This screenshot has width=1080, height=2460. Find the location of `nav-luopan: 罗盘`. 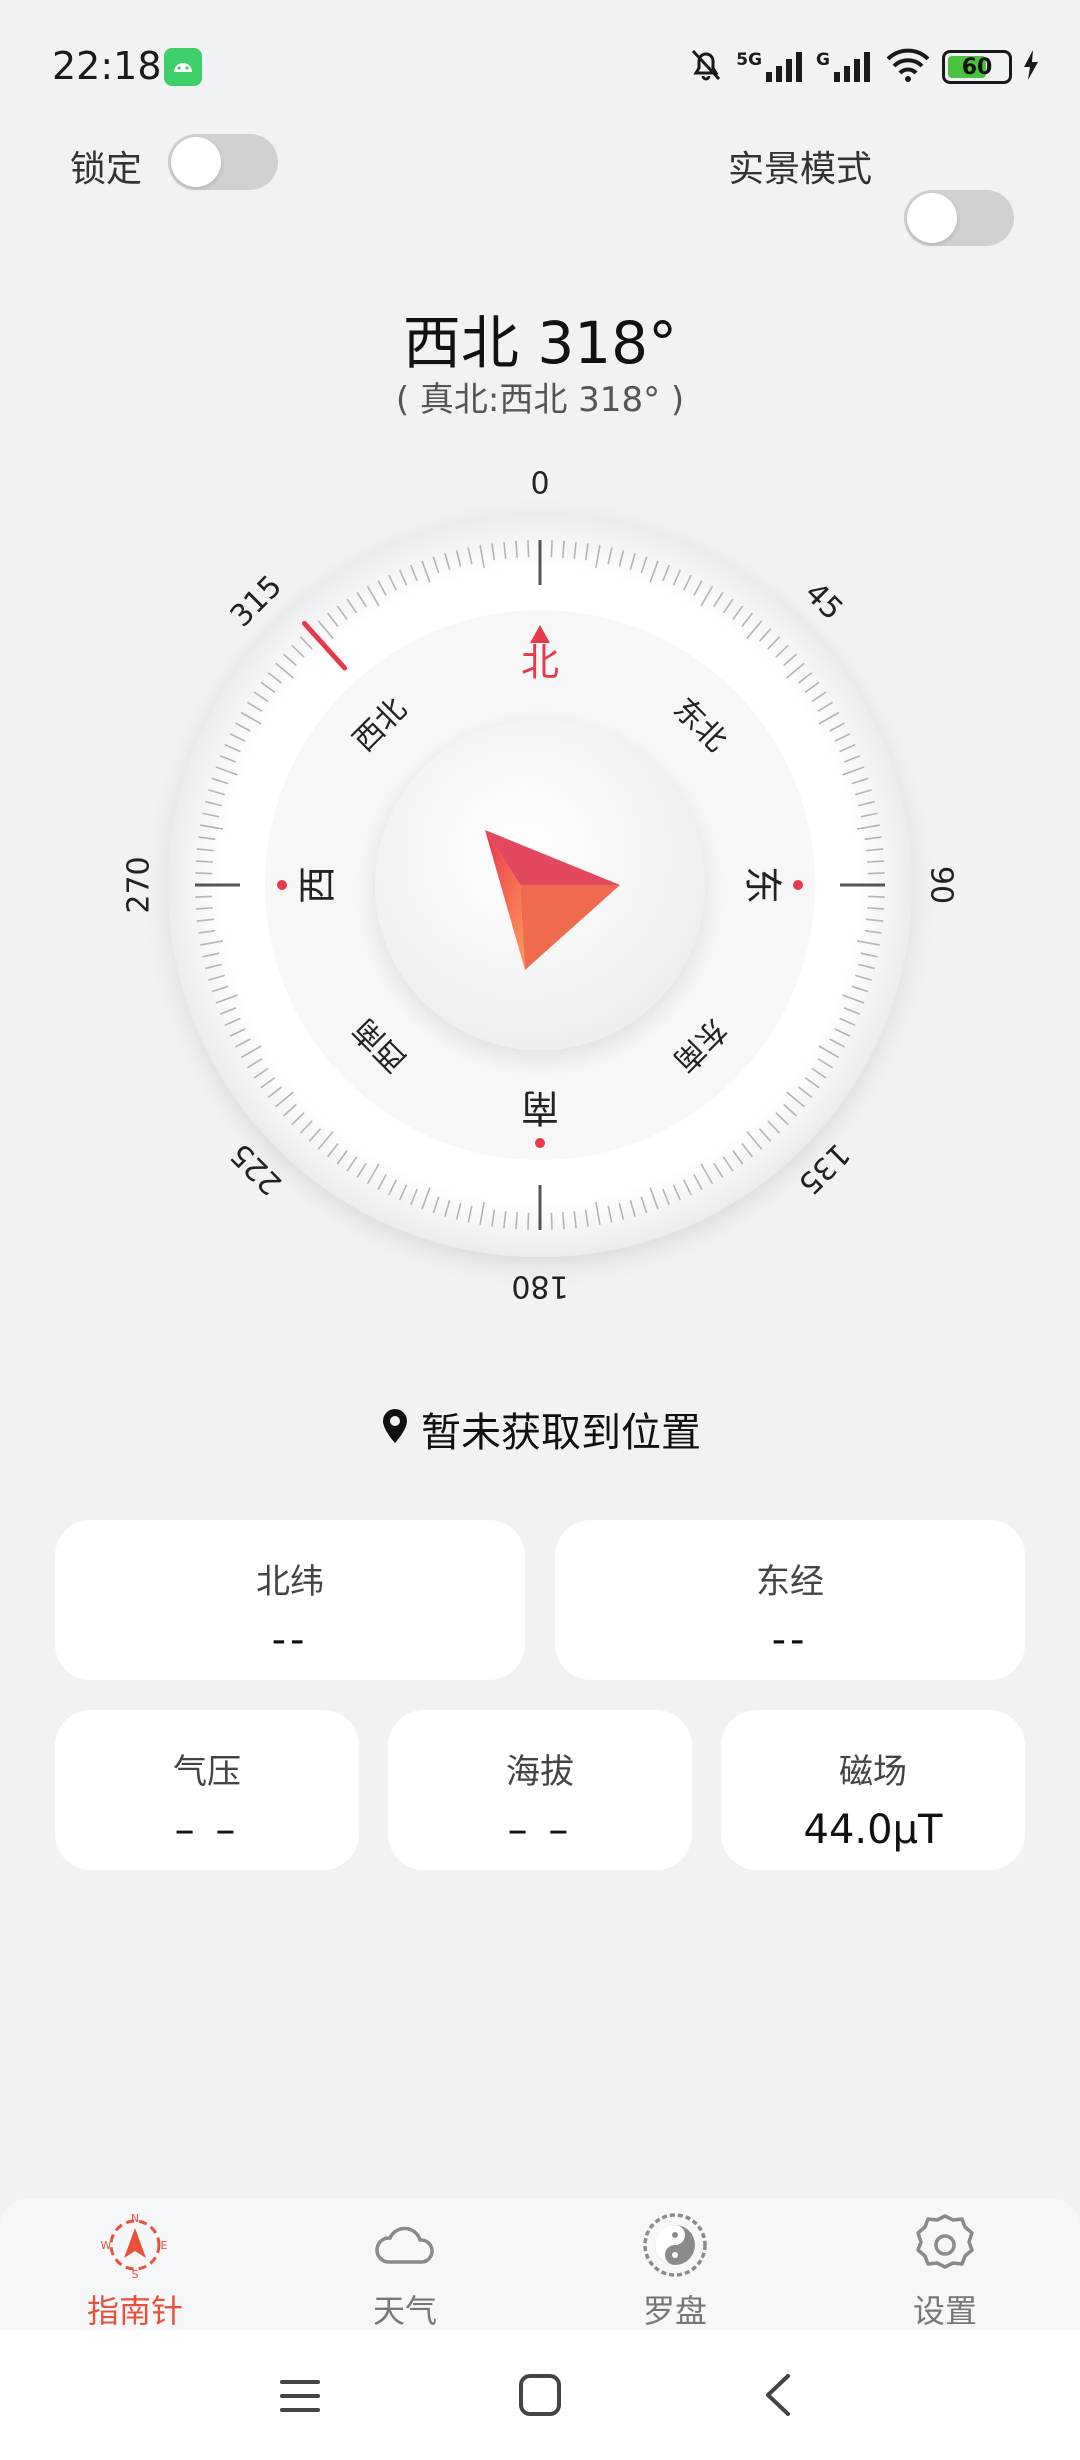

nav-luopan: 罗盘 is located at coordinates (675, 2271).